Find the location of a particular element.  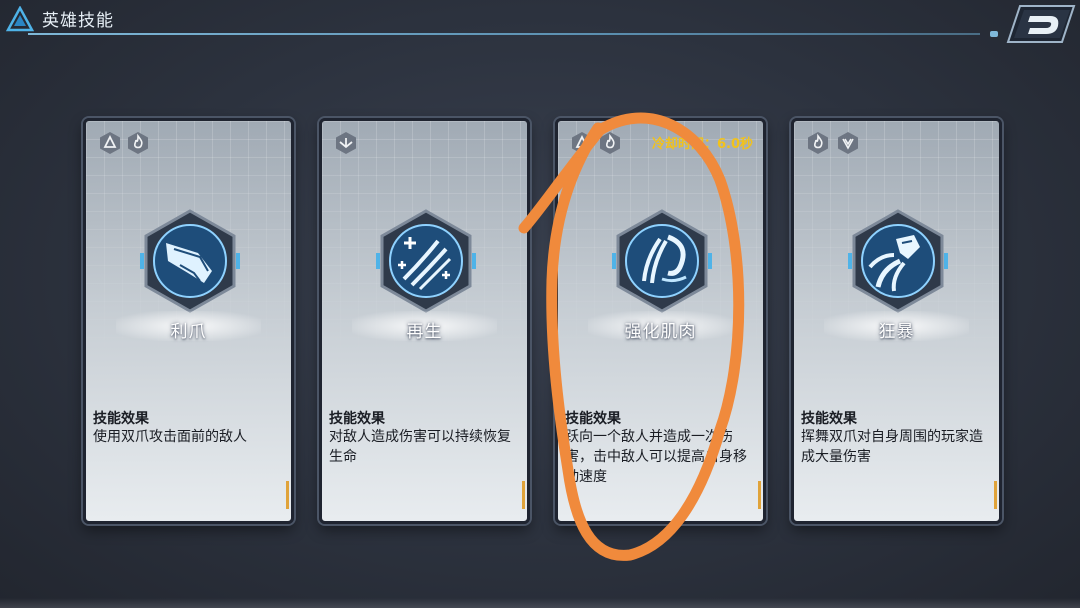

skill-card-4: 狂暴 技能效果 挥舞双爪对自身周围的玩家造成大量伤害 is located at coordinates (896, 321).